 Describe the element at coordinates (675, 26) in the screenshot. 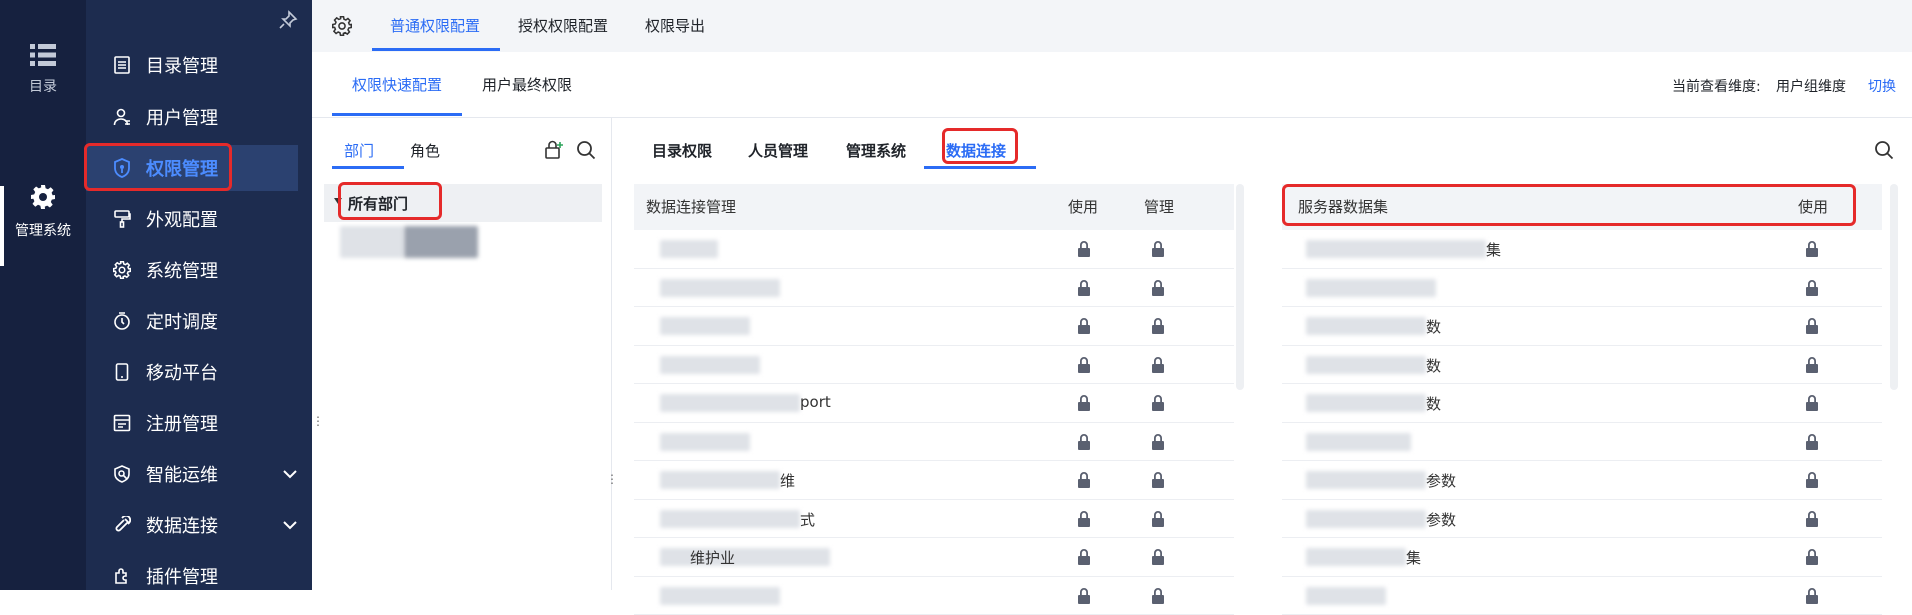

I see `tab-permission-export: 权限导出` at that location.